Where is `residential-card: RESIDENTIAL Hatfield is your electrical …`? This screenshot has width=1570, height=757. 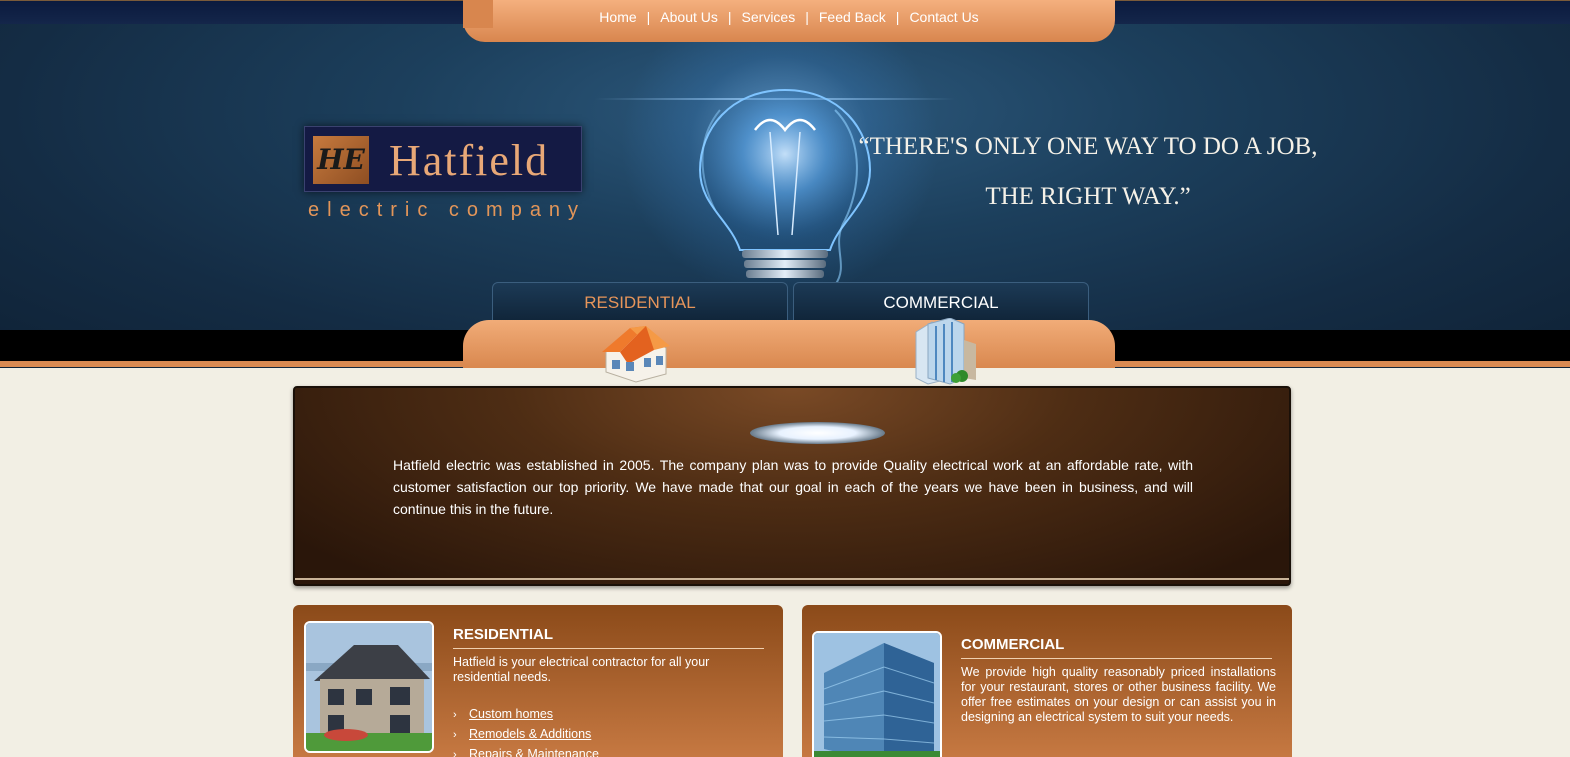 residential-card: RESIDENTIAL Hatfield is your electrical … is located at coordinates (538, 681).